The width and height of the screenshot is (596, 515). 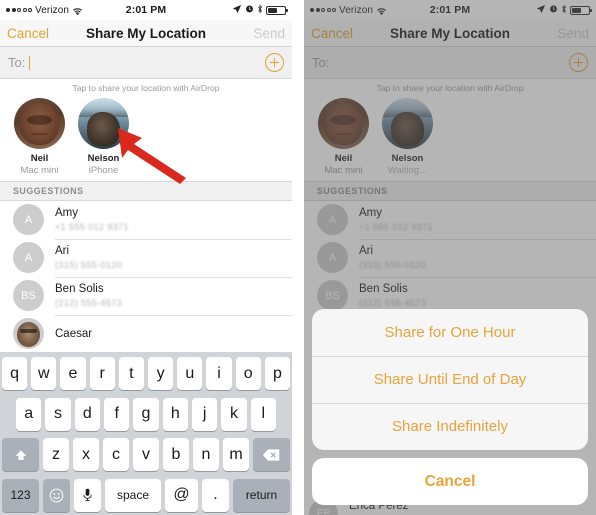 I want to click on key-a: a, so click(x=29, y=414).